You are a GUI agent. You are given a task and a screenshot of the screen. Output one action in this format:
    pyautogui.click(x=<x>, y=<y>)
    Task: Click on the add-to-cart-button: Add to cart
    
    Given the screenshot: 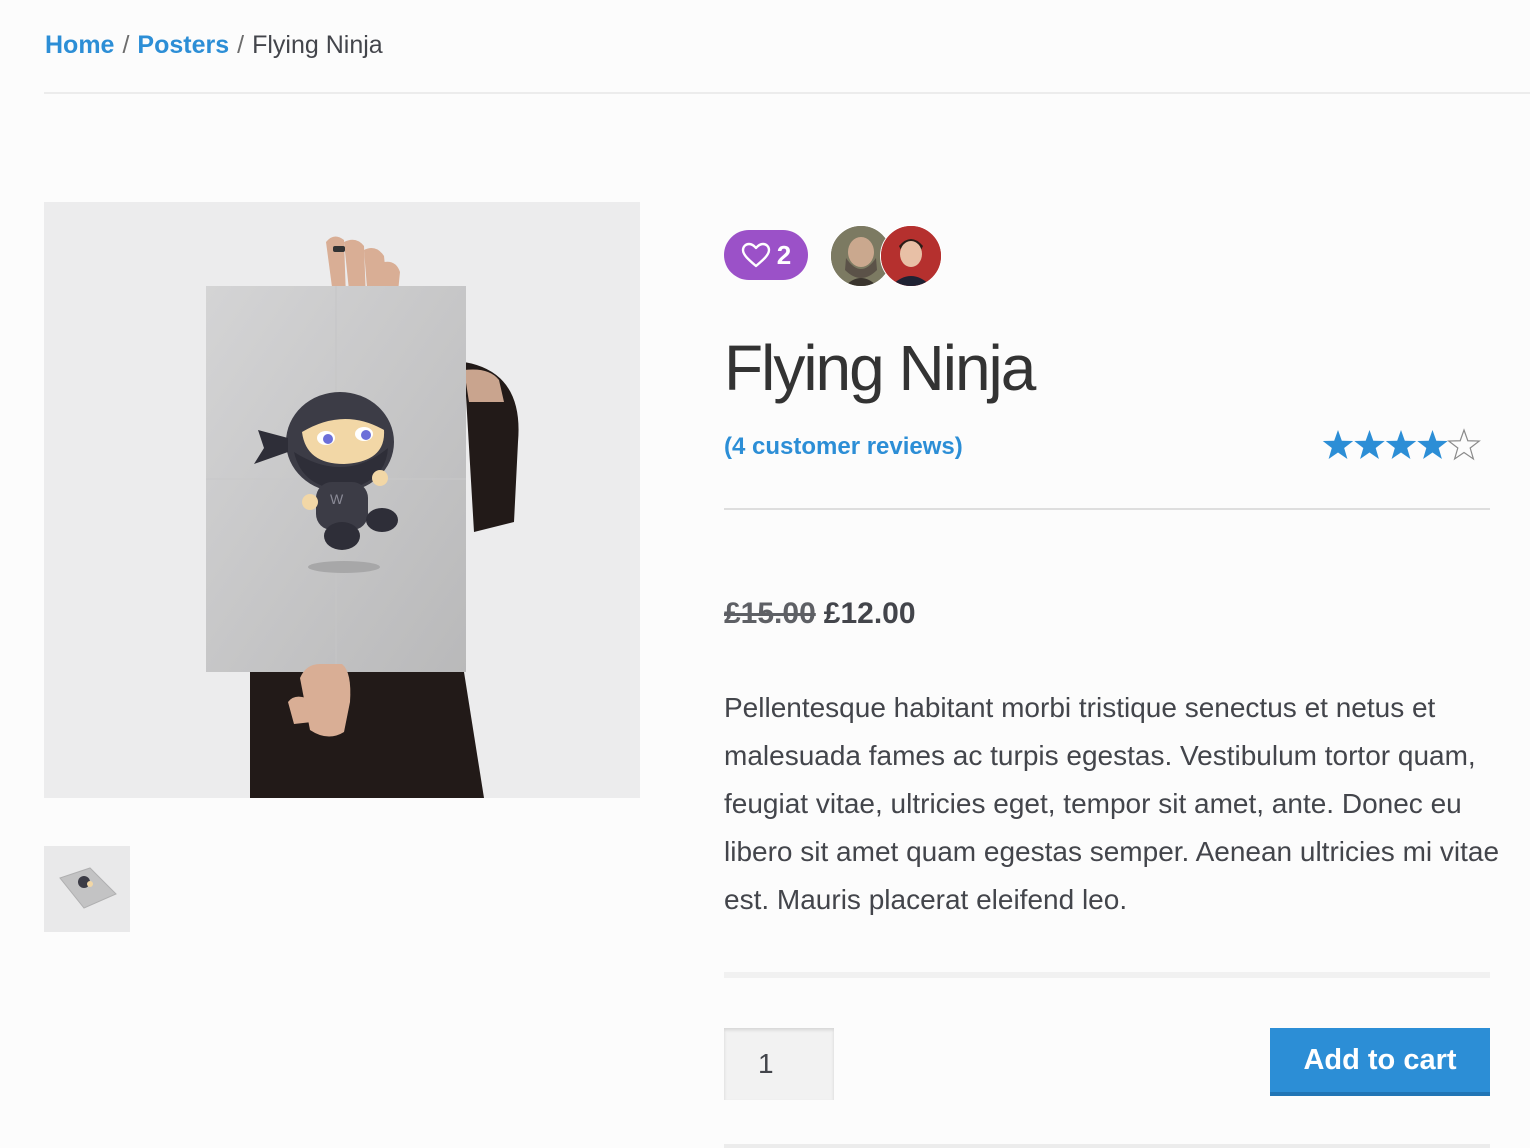 What is the action you would take?
    pyautogui.click(x=1380, y=1062)
    